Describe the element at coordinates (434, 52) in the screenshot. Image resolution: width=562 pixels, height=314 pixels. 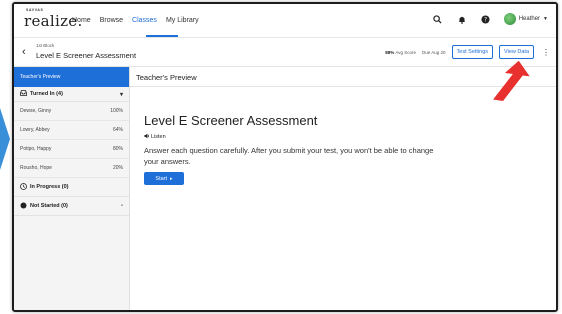
I see `due-date: Due Aug 20` at that location.